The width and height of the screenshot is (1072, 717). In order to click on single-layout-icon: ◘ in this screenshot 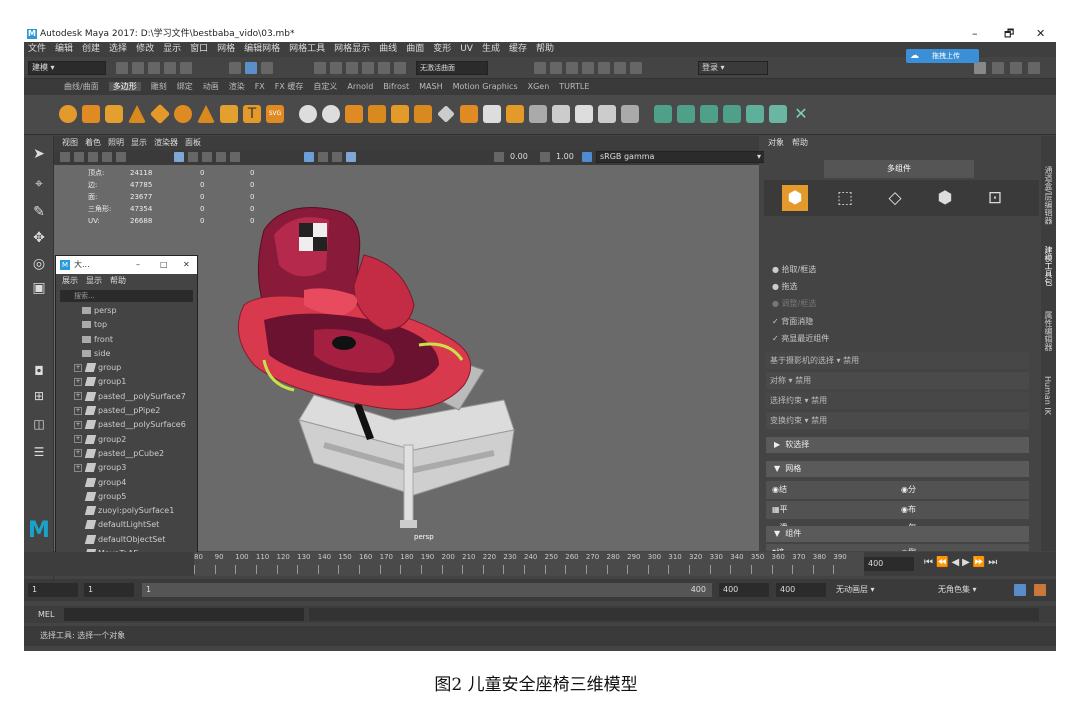, I will do `click(39, 371)`.